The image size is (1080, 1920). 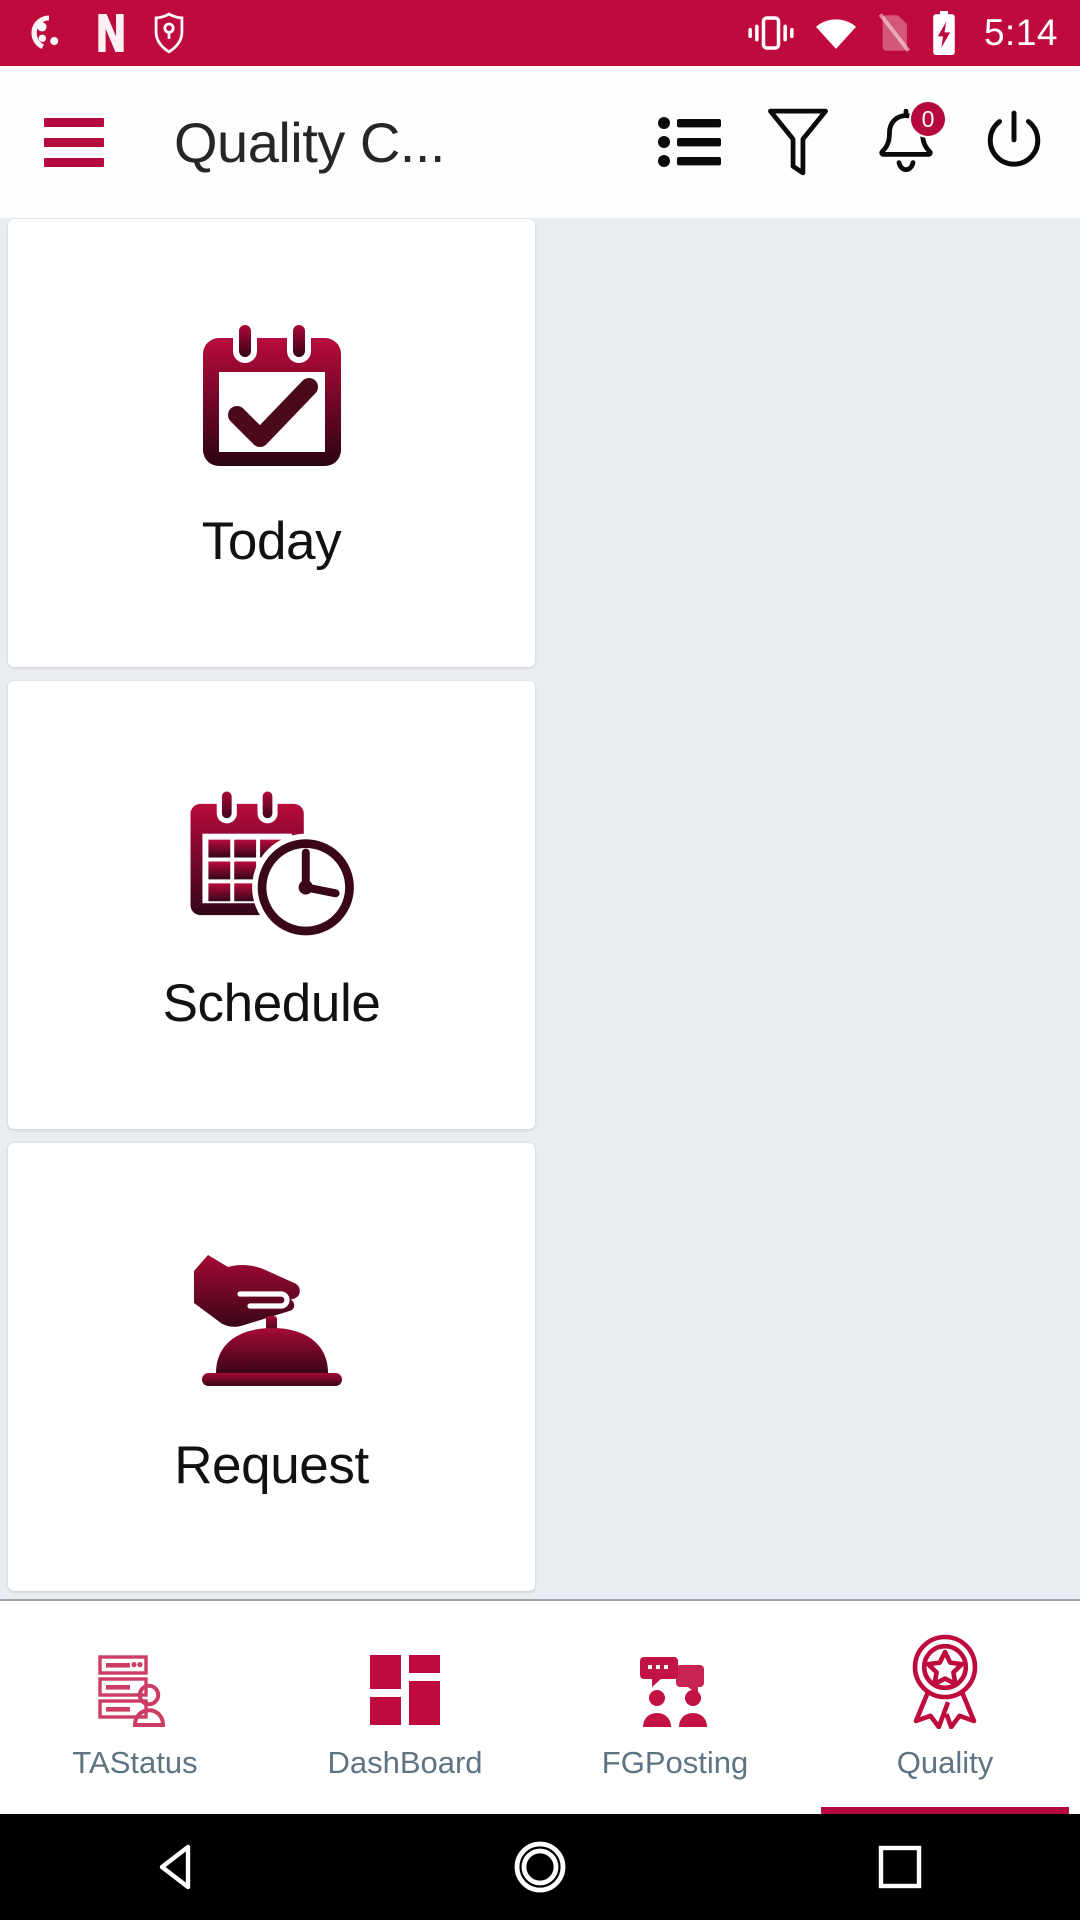 I want to click on tab-label: Quality, so click(x=945, y=1762).